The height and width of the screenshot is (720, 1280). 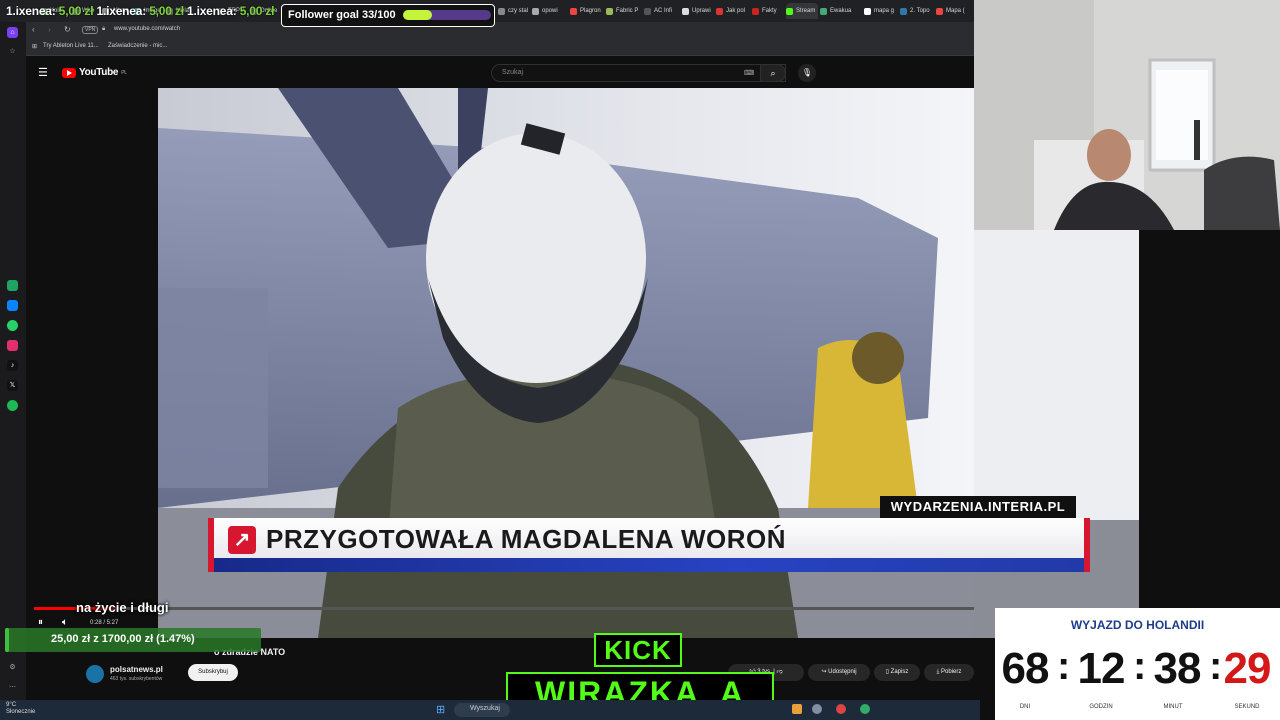 I want to click on browser-tab: Jak pol, so click(x=733, y=11).